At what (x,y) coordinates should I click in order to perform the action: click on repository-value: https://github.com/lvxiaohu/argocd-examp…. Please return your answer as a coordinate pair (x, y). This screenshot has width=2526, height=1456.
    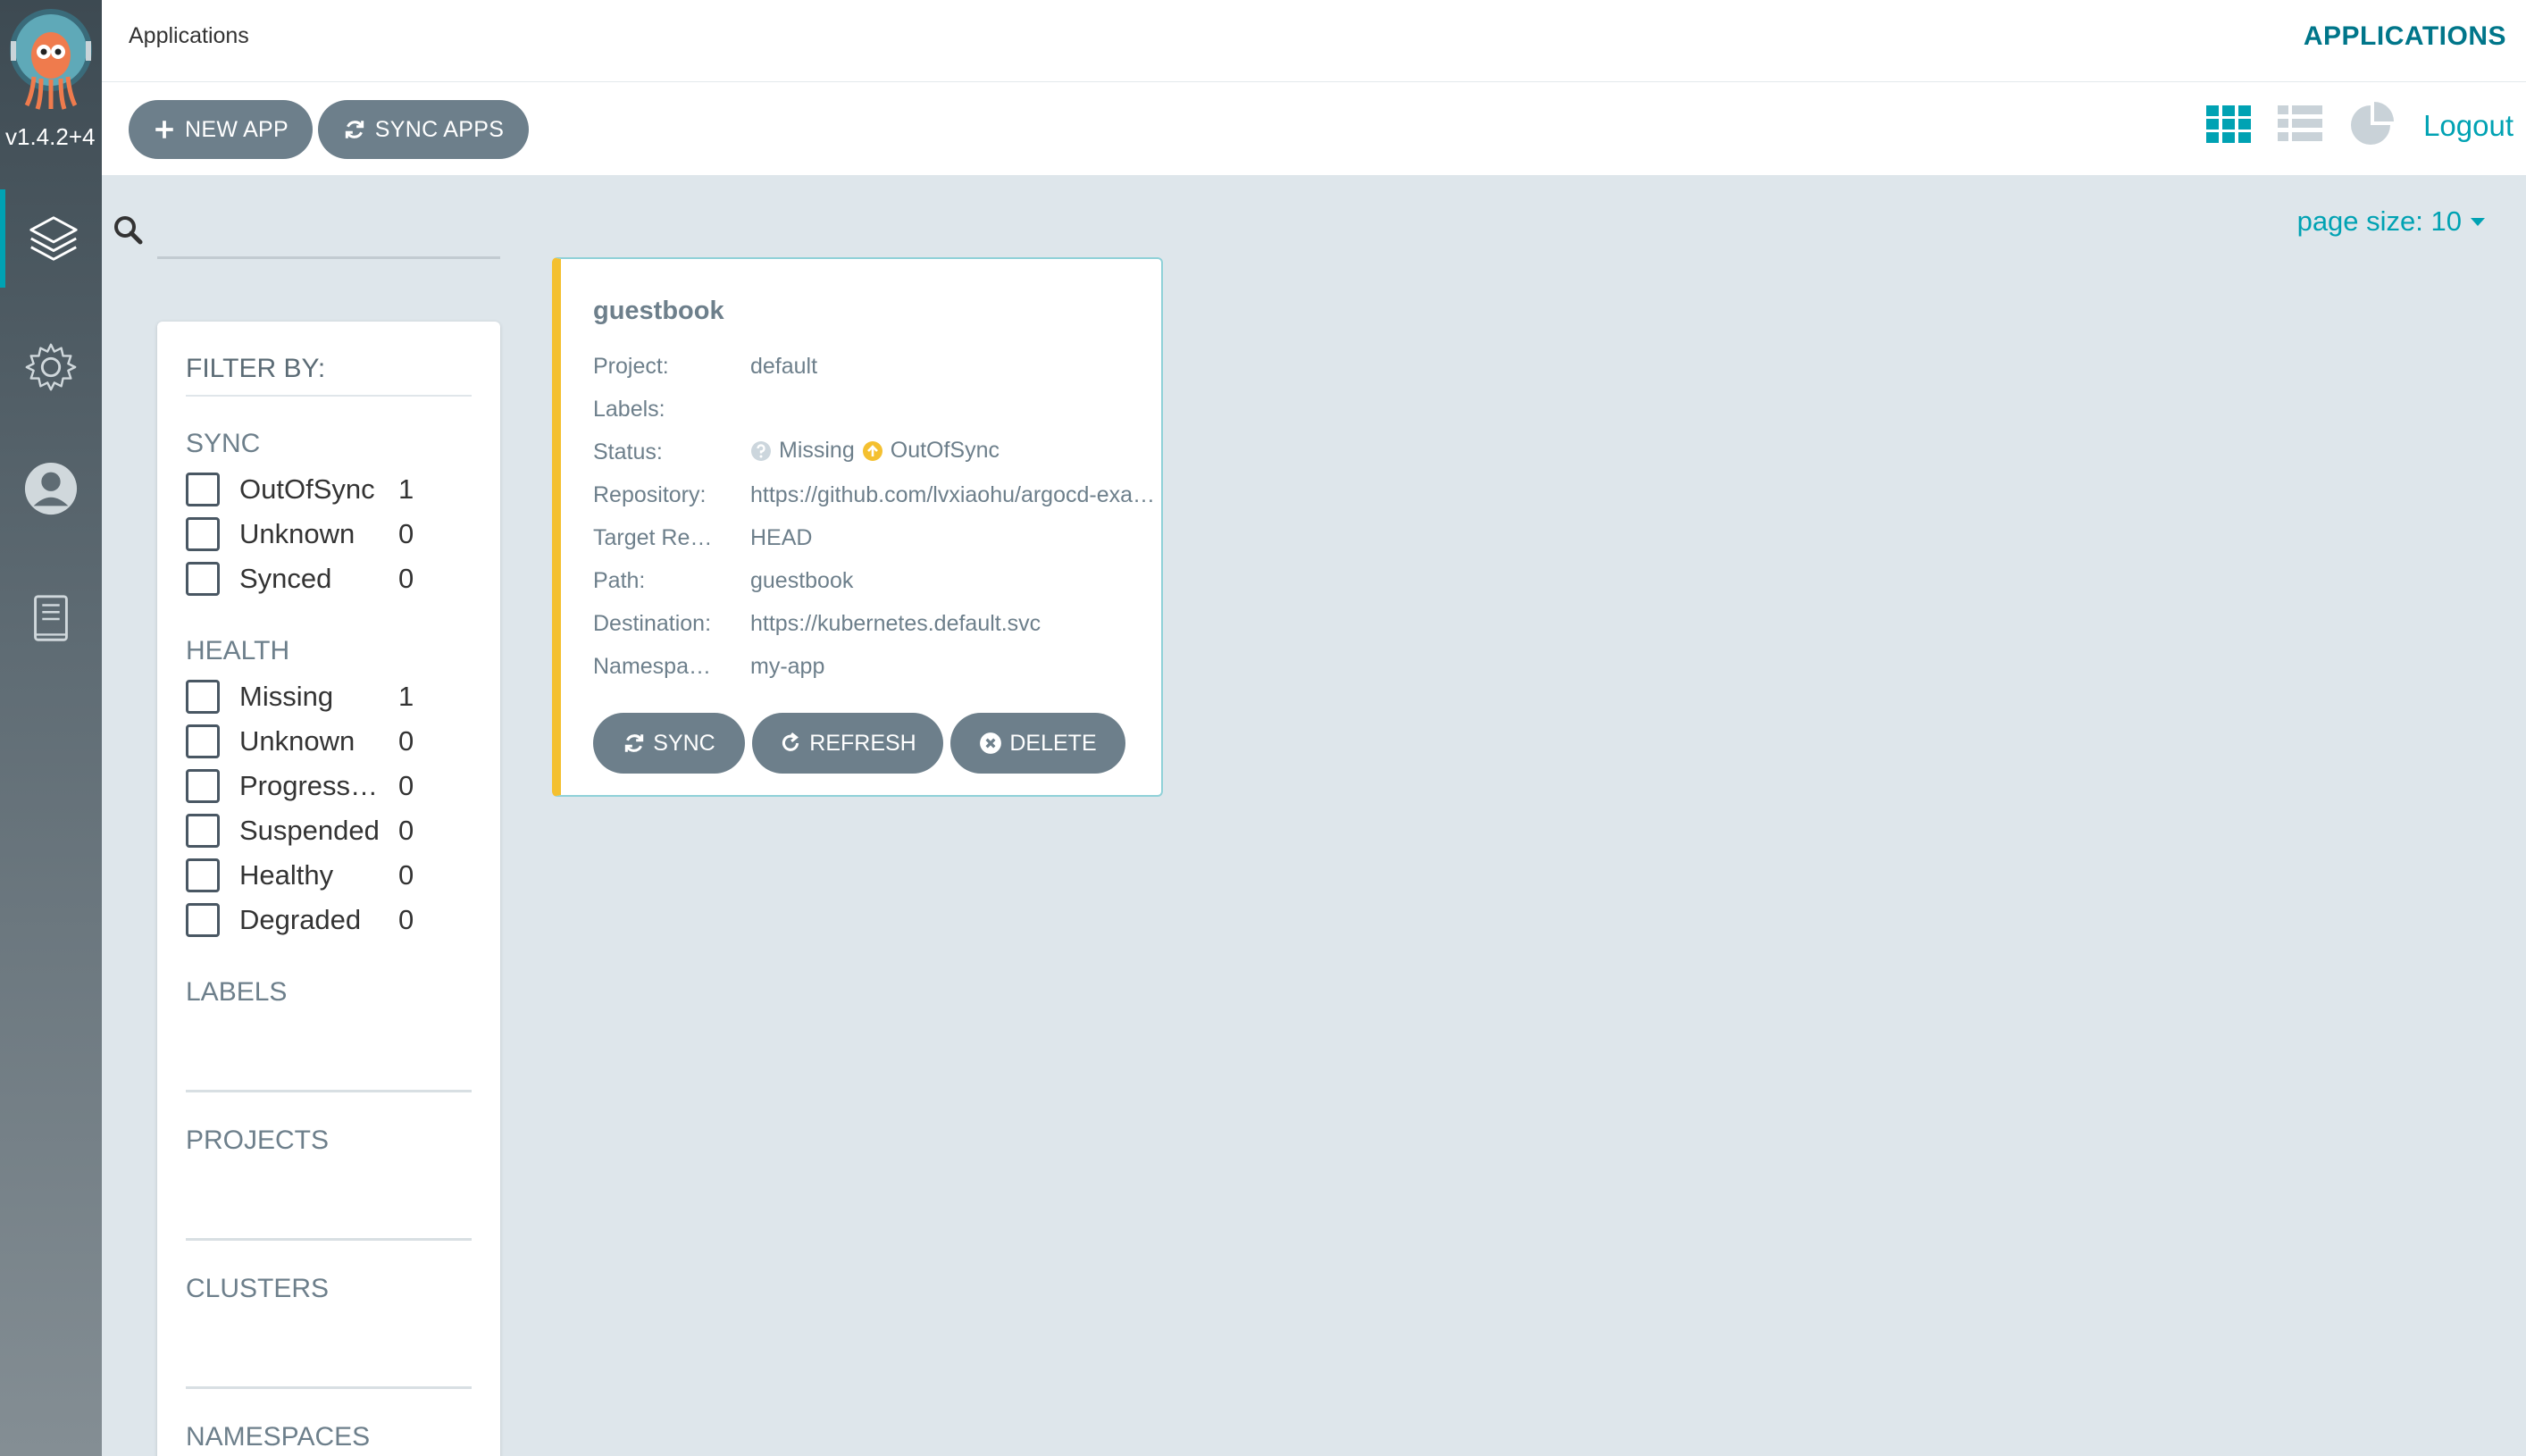
    Looking at the image, I should click on (960, 494).